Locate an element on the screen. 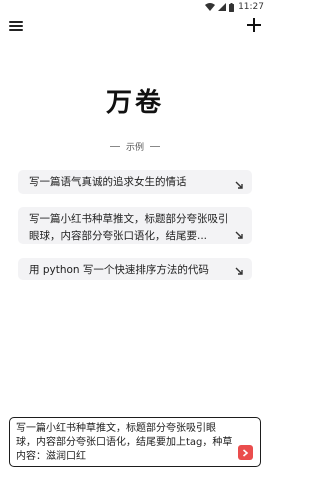 This screenshot has height=480, width=320. example-text: 写一篇语气真诚的追求女生的情话 is located at coordinates (108, 182).